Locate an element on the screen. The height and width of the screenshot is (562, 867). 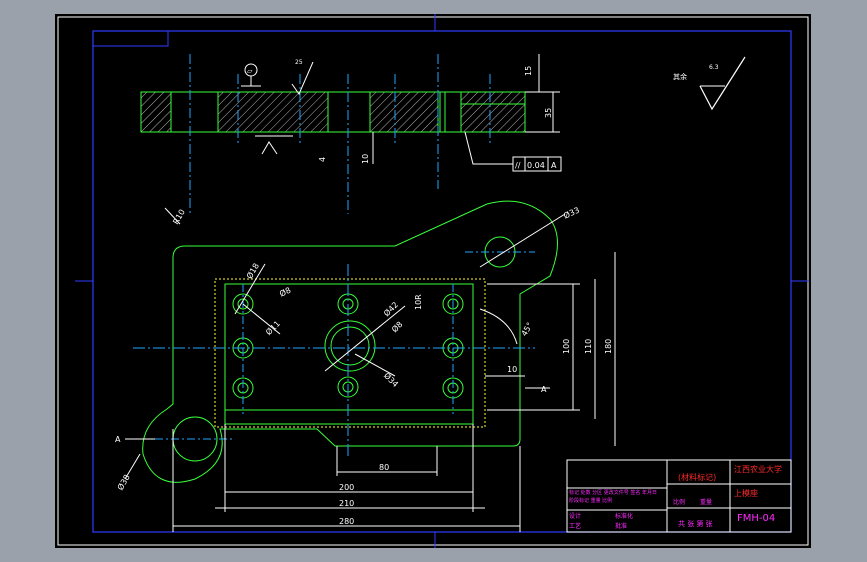
dim-l280: 280 is located at coordinates (346, 521).